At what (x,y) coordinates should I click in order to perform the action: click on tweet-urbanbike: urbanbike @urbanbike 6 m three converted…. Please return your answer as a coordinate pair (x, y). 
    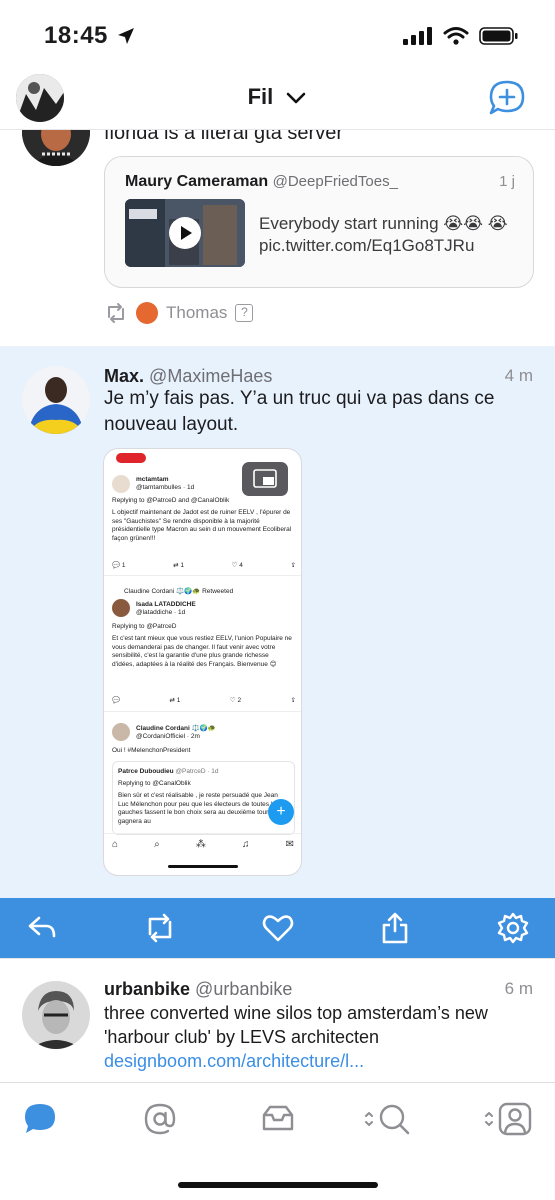
    Looking at the image, I should click on (277, 1020).